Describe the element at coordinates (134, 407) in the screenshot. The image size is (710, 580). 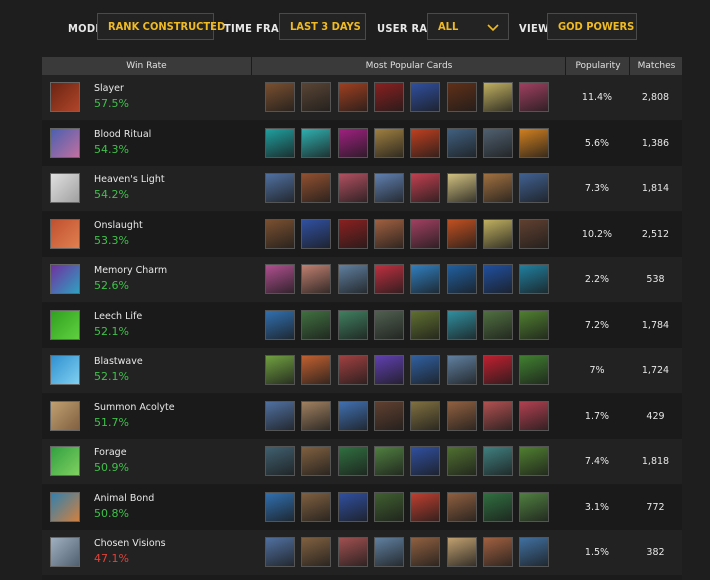
I see `god-power-name: Summon Acolyte` at that location.